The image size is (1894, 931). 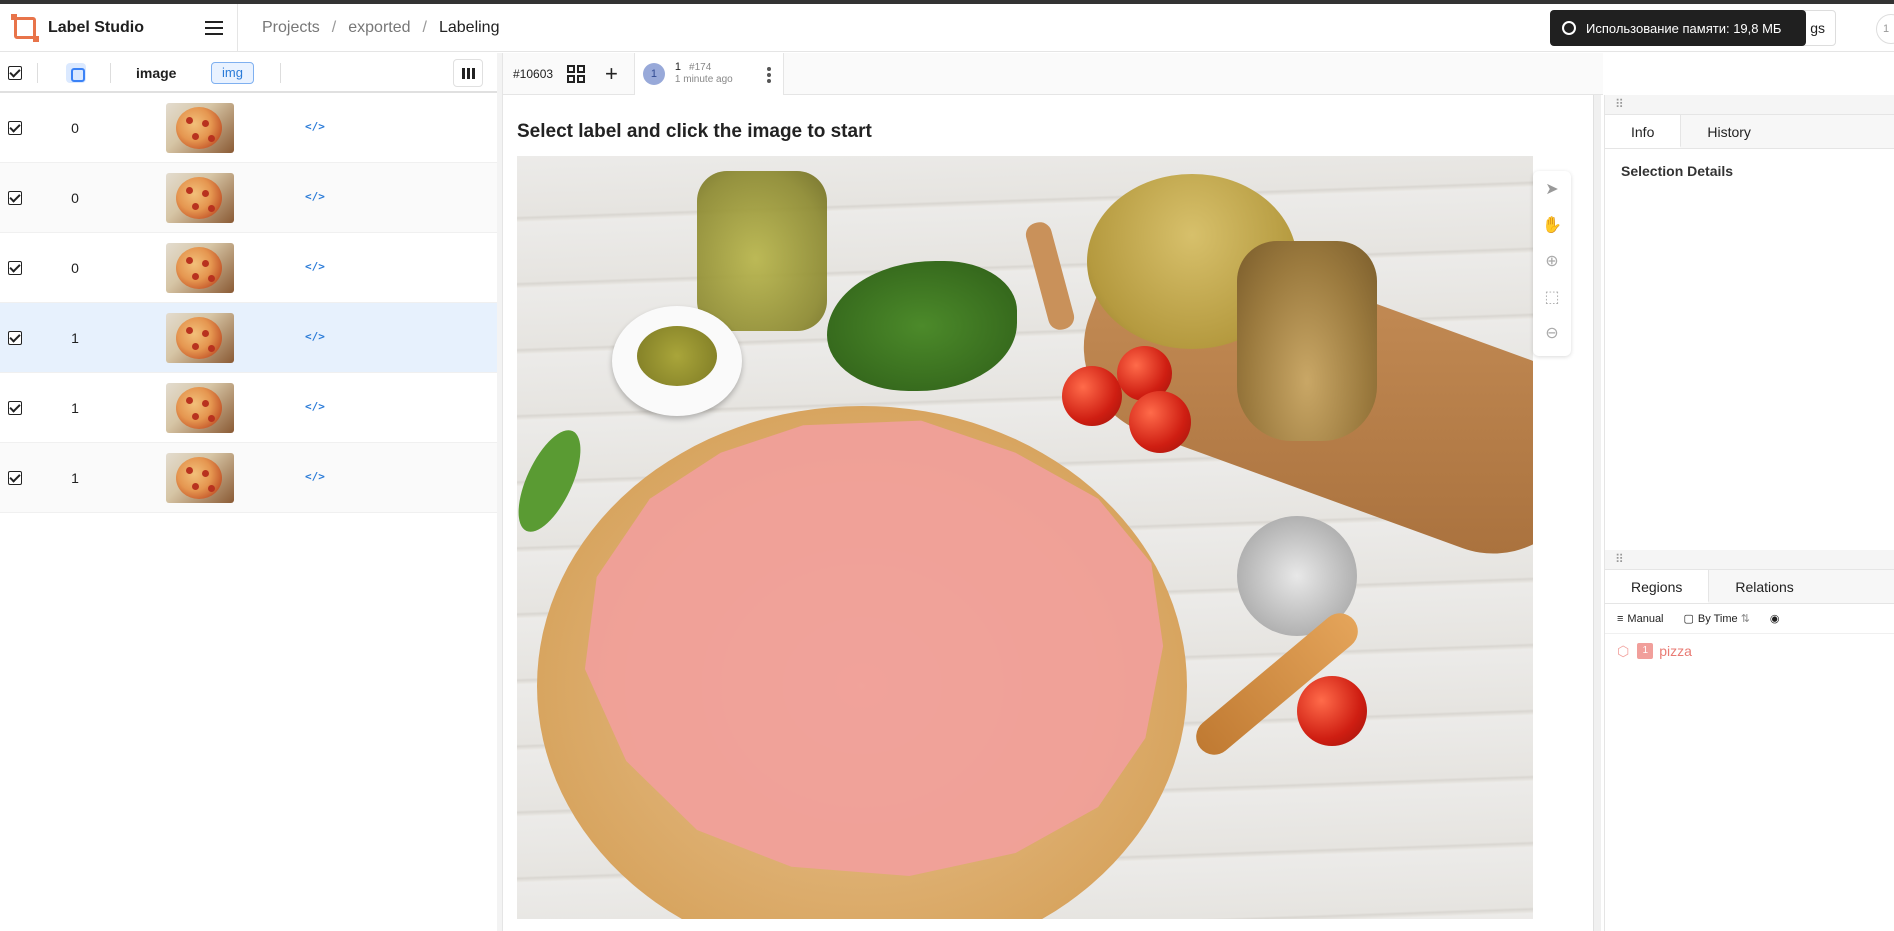 I want to click on annotation-time: 1 minute ago, so click(x=703, y=79).